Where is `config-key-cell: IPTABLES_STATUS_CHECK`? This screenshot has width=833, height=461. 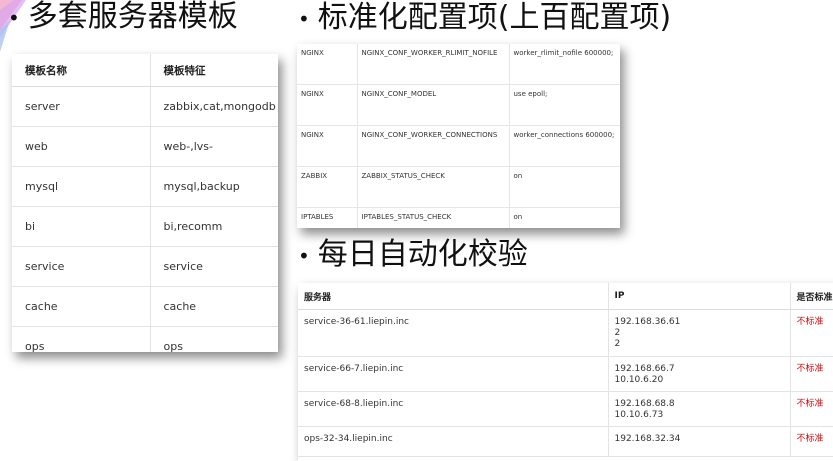
config-key-cell: IPTABLES_STATUS_CHECK is located at coordinates (433, 217).